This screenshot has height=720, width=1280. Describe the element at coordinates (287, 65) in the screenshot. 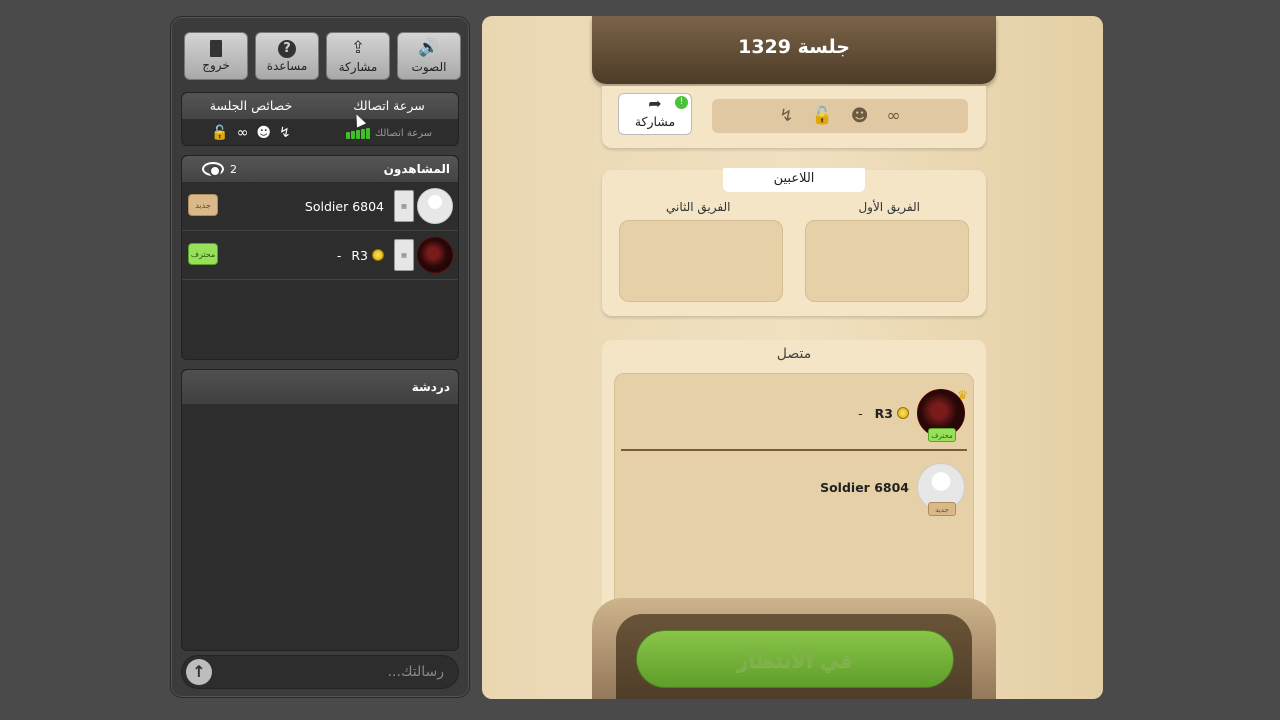

I see `help-label: مساعدة` at that location.